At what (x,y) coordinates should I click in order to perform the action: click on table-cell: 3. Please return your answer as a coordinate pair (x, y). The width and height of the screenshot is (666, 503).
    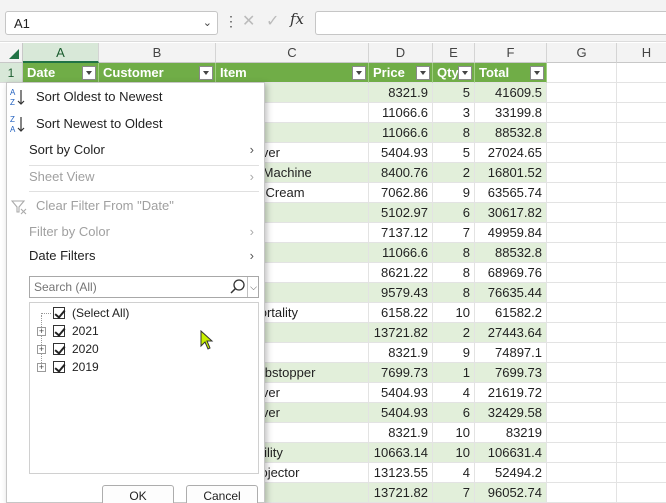
    Looking at the image, I should click on (454, 113).